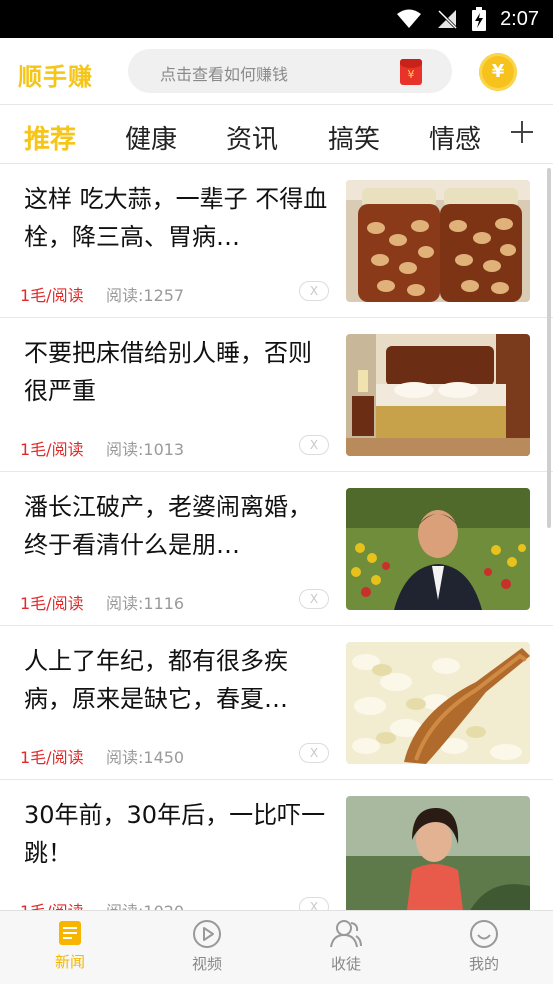 This screenshot has width=553, height=984. I want to click on bottom-navigation: 新闻 视频 收徒 我的, so click(276, 947).